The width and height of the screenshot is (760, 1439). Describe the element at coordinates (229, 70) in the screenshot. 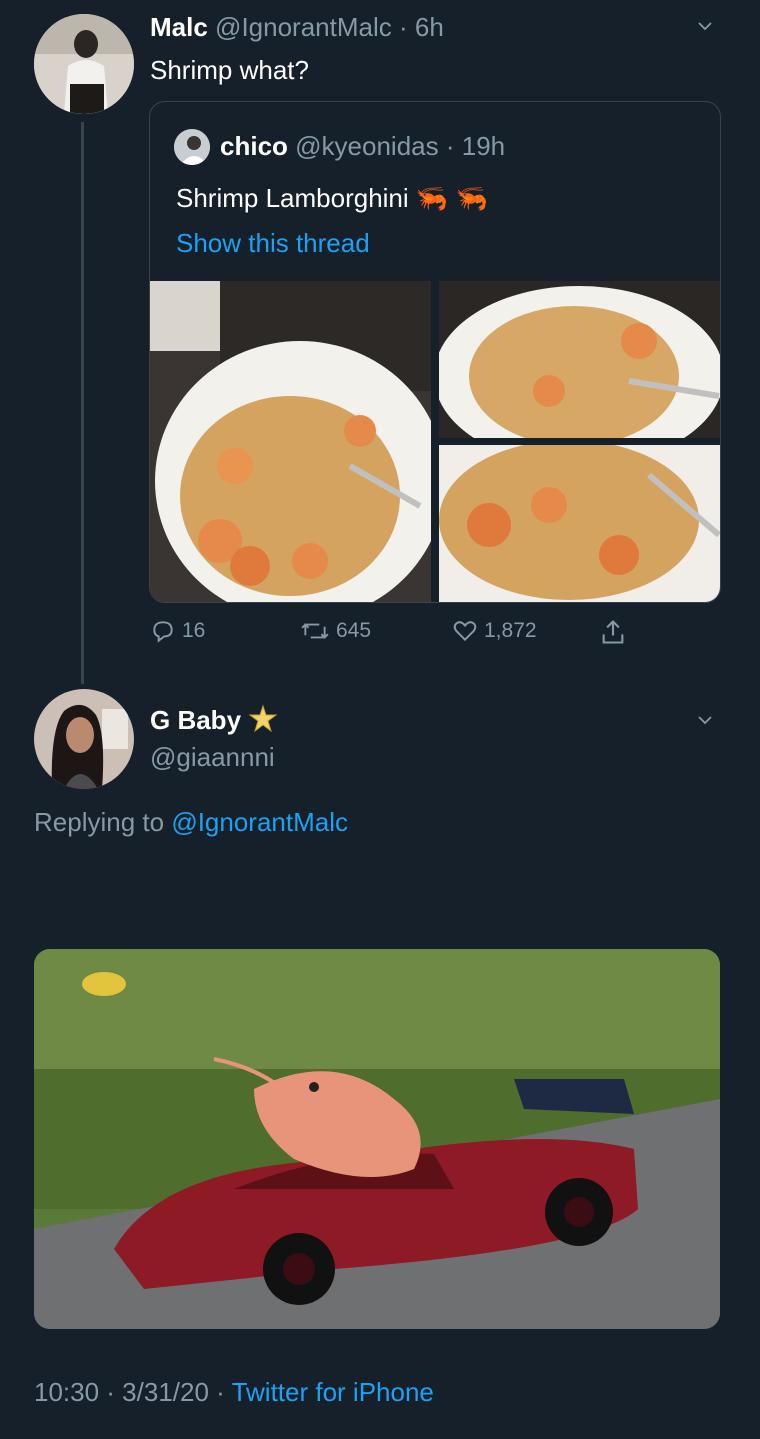

I see `tweet-text: Shrimp what?` at that location.